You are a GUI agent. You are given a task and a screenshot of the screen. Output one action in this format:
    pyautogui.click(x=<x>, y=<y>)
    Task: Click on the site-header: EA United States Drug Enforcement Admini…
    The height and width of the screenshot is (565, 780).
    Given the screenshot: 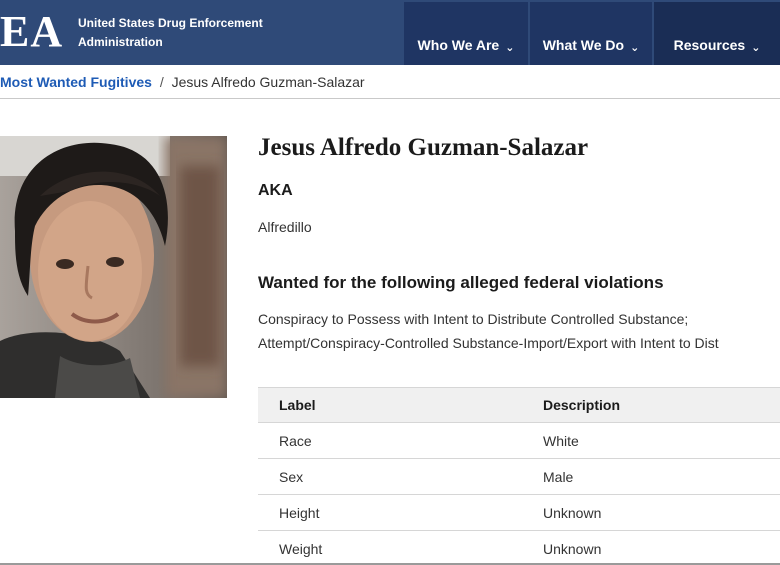 What is the action you would take?
    pyautogui.click(x=390, y=32)
    